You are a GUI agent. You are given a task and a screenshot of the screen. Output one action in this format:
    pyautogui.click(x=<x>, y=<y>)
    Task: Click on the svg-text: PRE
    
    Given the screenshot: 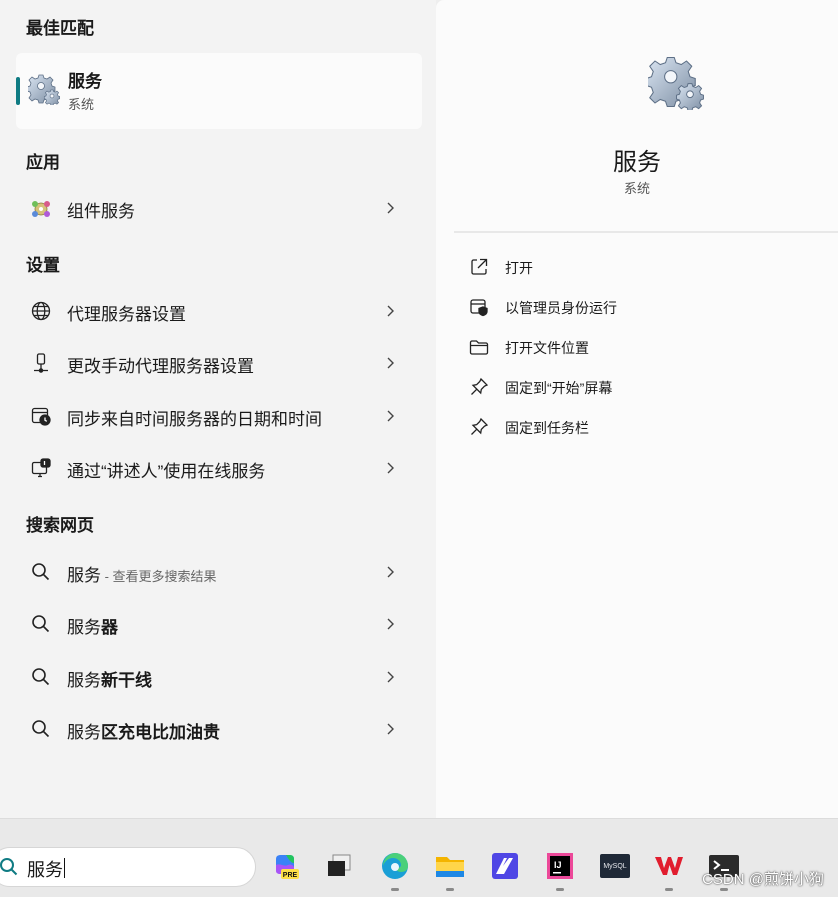 What is the action you would take?
    pyautogui.click(x=290, y=875)
    